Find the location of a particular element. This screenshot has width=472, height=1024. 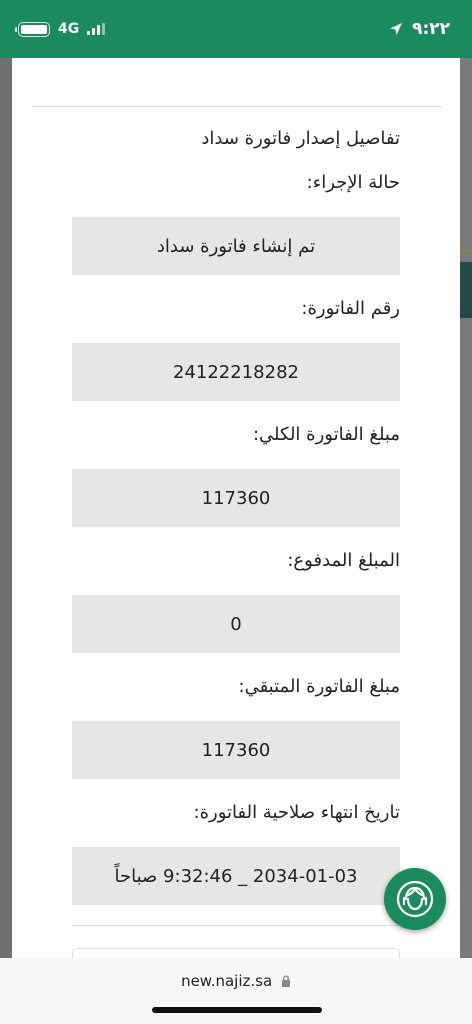

url-text: new.najiz.sa is located at coordinates (227, 981).